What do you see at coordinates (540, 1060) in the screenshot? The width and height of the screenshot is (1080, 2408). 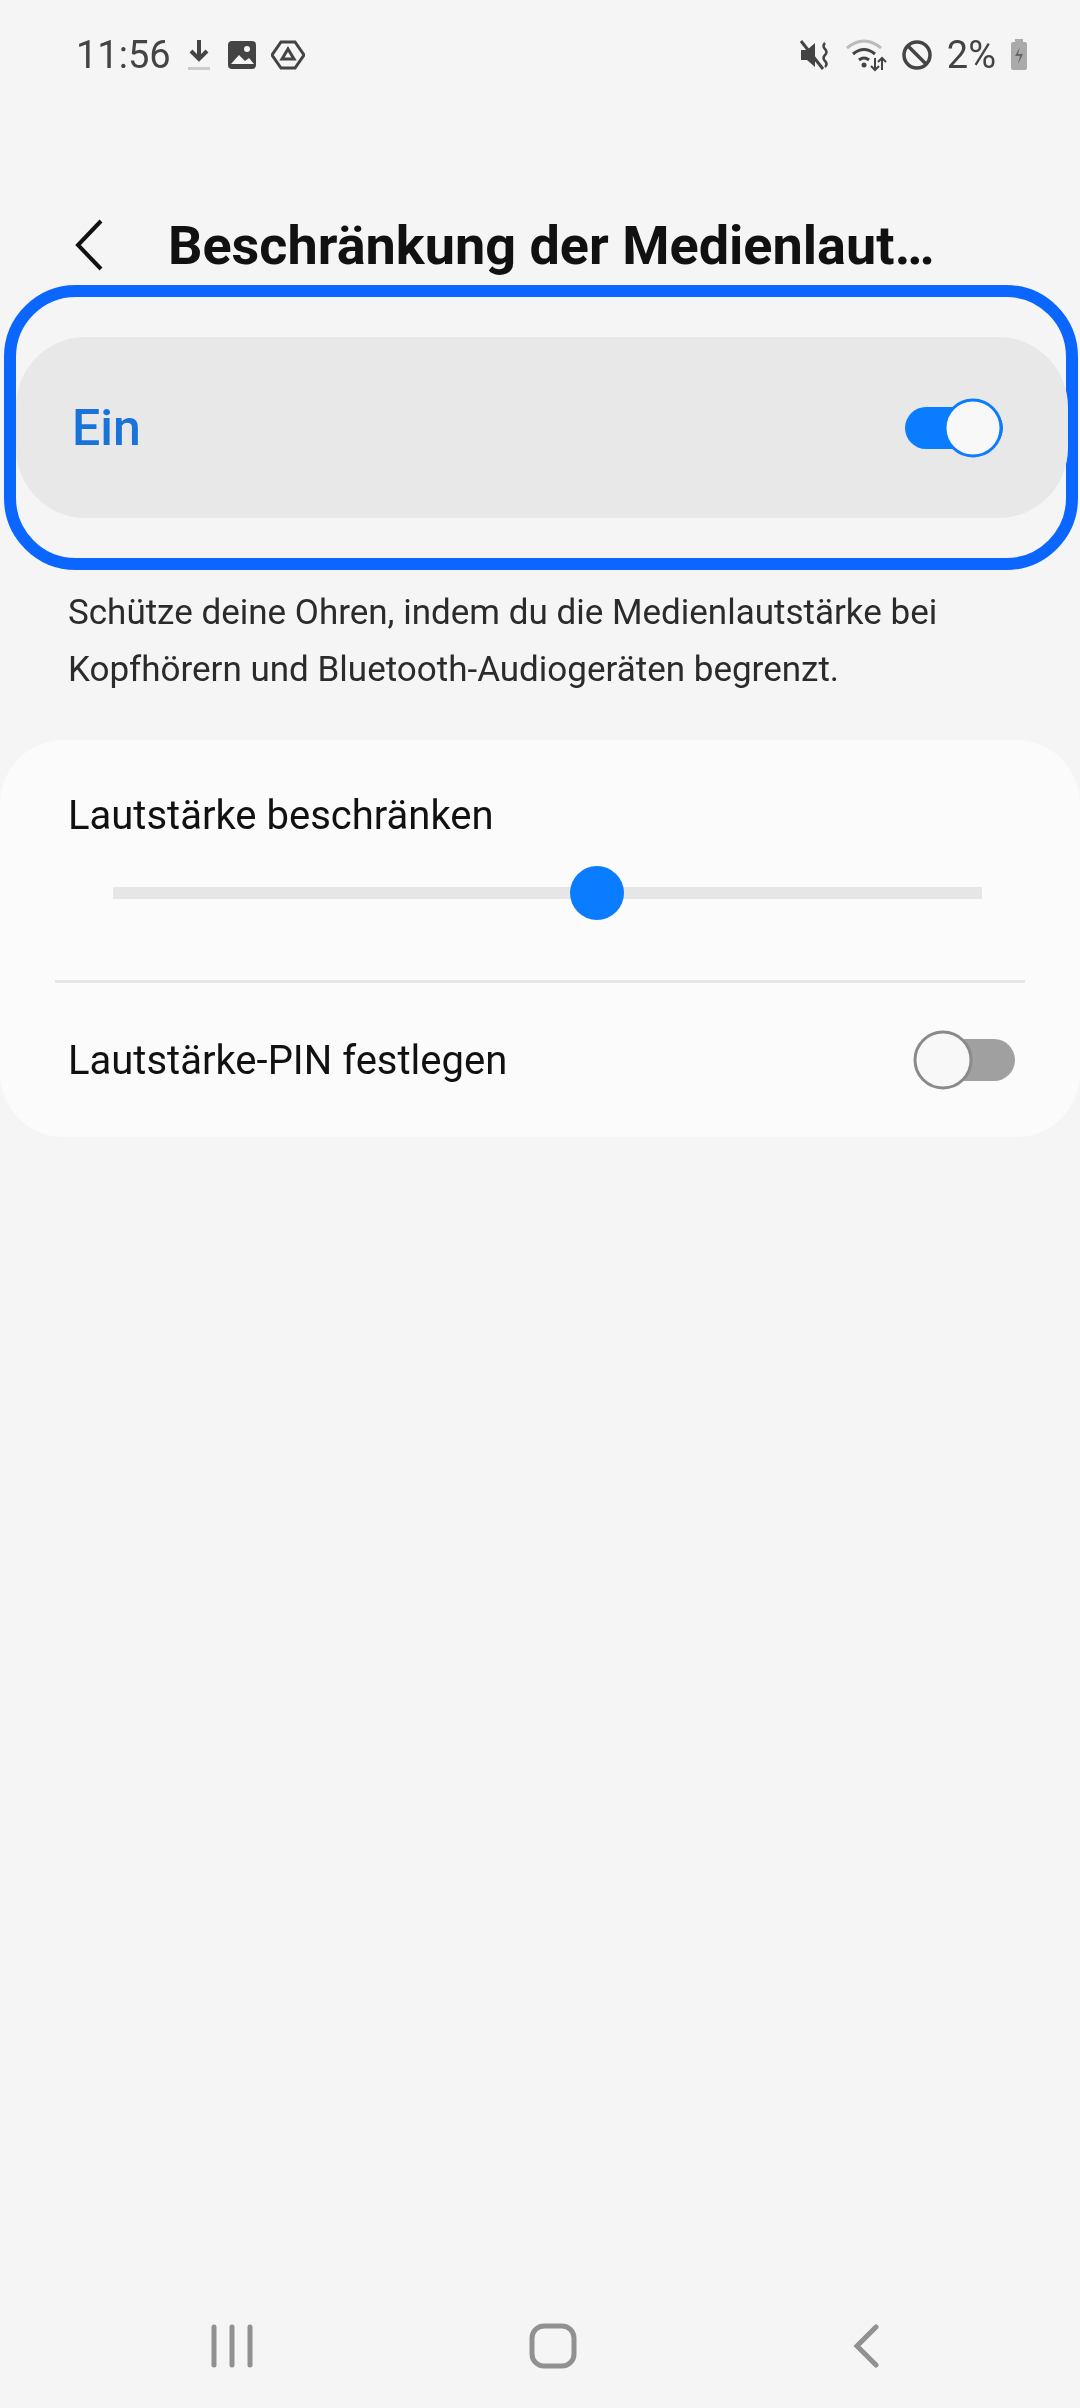 I see `pin-row: Lautstärke-PIN festlegen` at bounding box center [540, 1060].